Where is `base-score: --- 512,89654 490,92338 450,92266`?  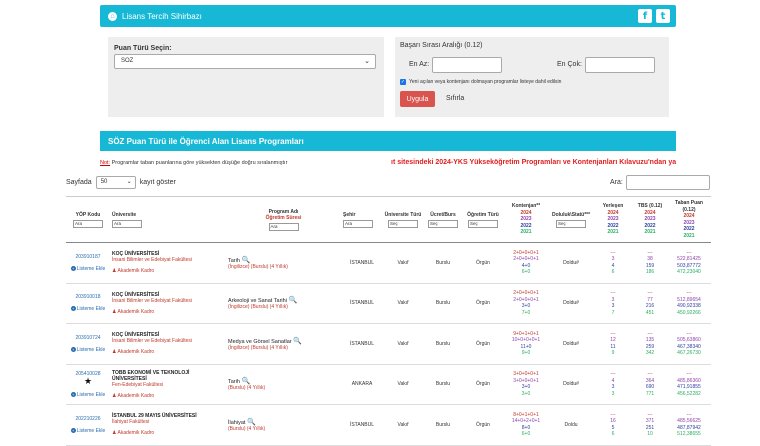
base-score: --- 512,89654 490,92338 450,92266 is located at coordinates (689, 303).